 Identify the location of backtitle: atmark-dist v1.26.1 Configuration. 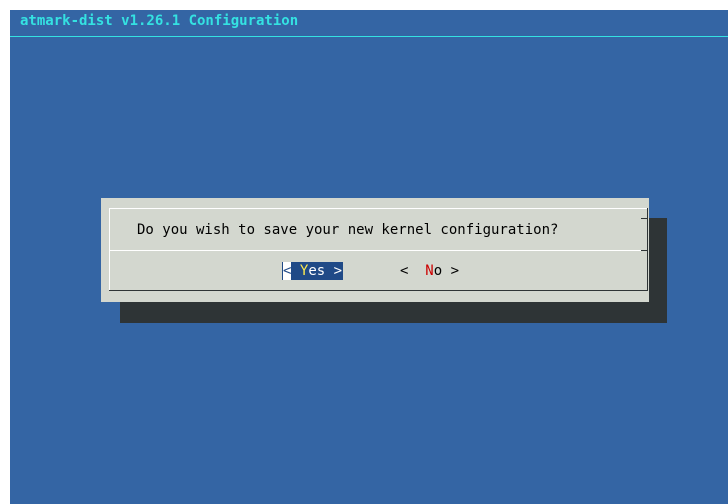
(159, 21).